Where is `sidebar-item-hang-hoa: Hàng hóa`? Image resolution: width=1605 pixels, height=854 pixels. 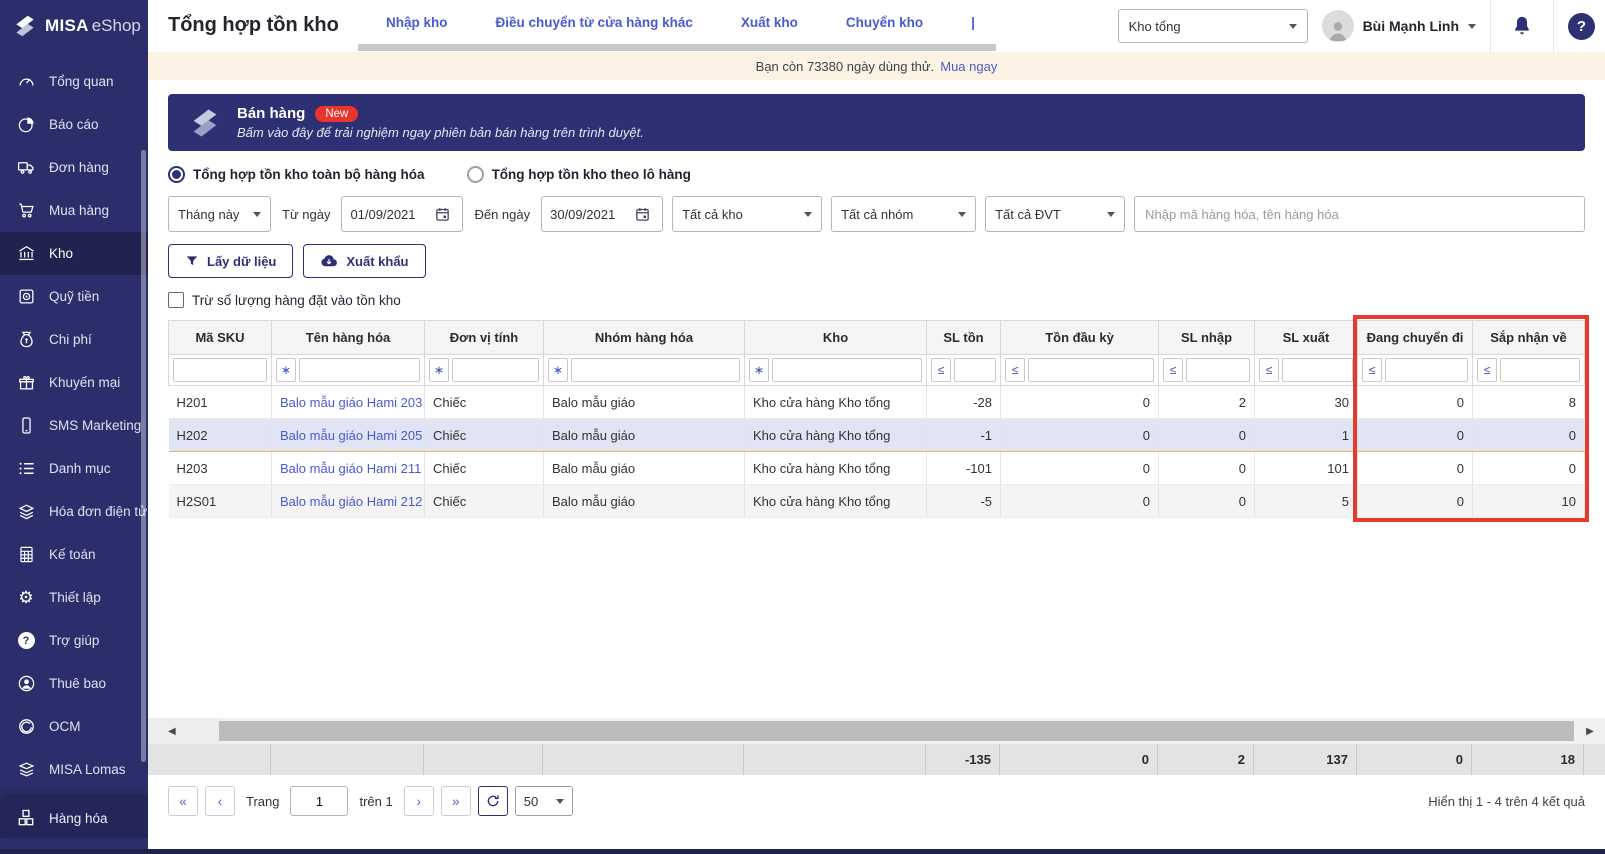 sidebar-item-hang-hoa: Hàng hóa is located at coordinates (74, 818).